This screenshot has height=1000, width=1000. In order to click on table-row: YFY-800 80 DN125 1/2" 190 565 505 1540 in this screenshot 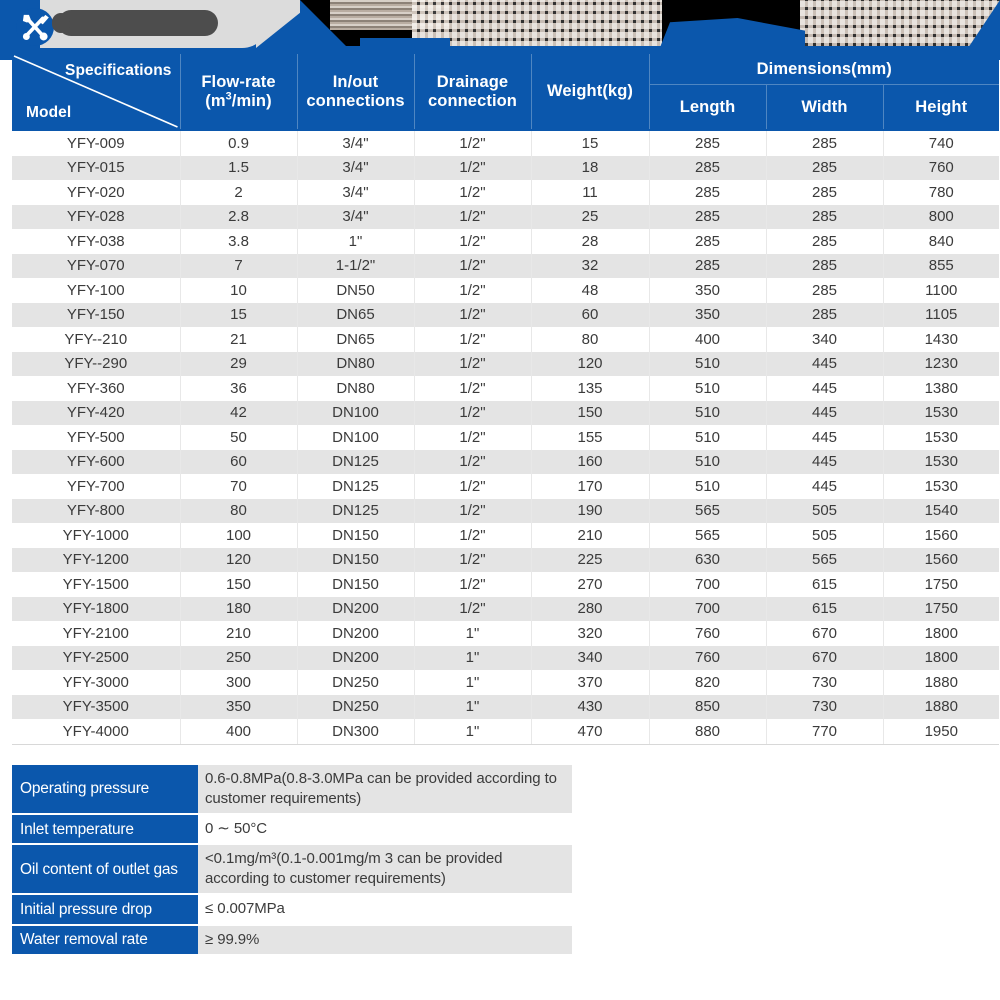, I will do `click(506, 510)`.